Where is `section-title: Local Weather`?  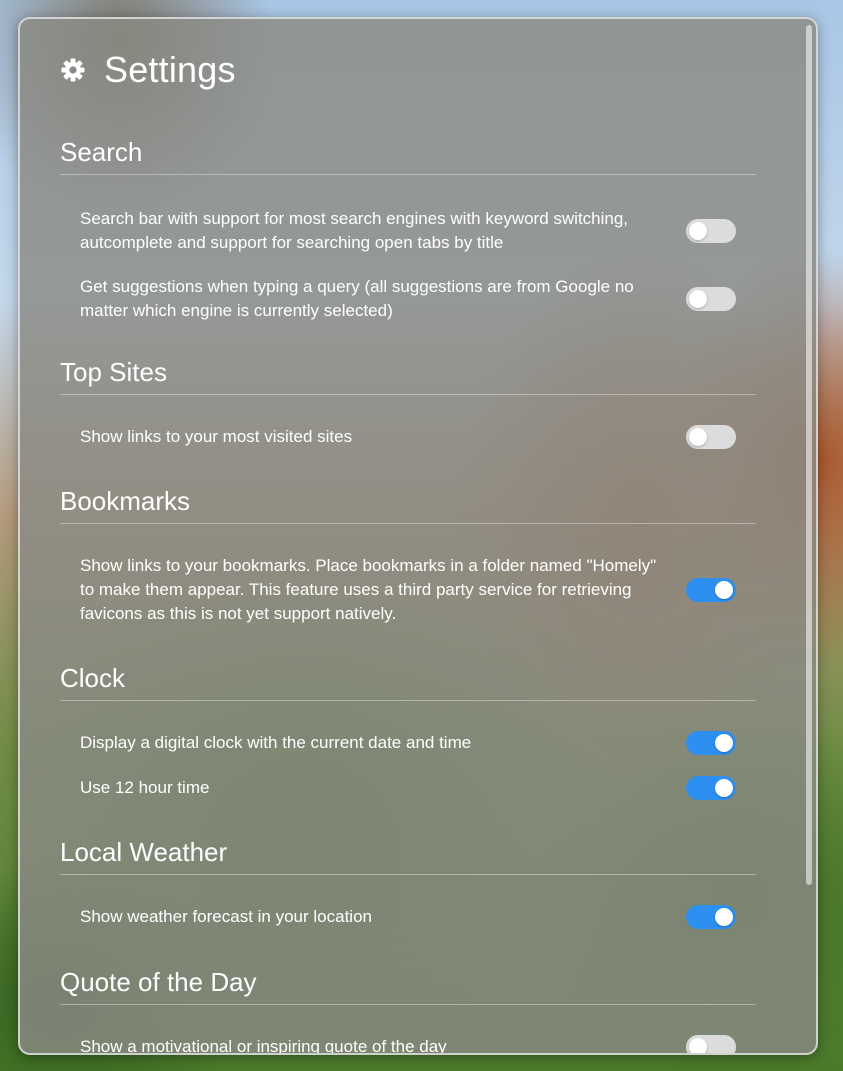 section-title: Local Weather is located at coordinates (408, 856).